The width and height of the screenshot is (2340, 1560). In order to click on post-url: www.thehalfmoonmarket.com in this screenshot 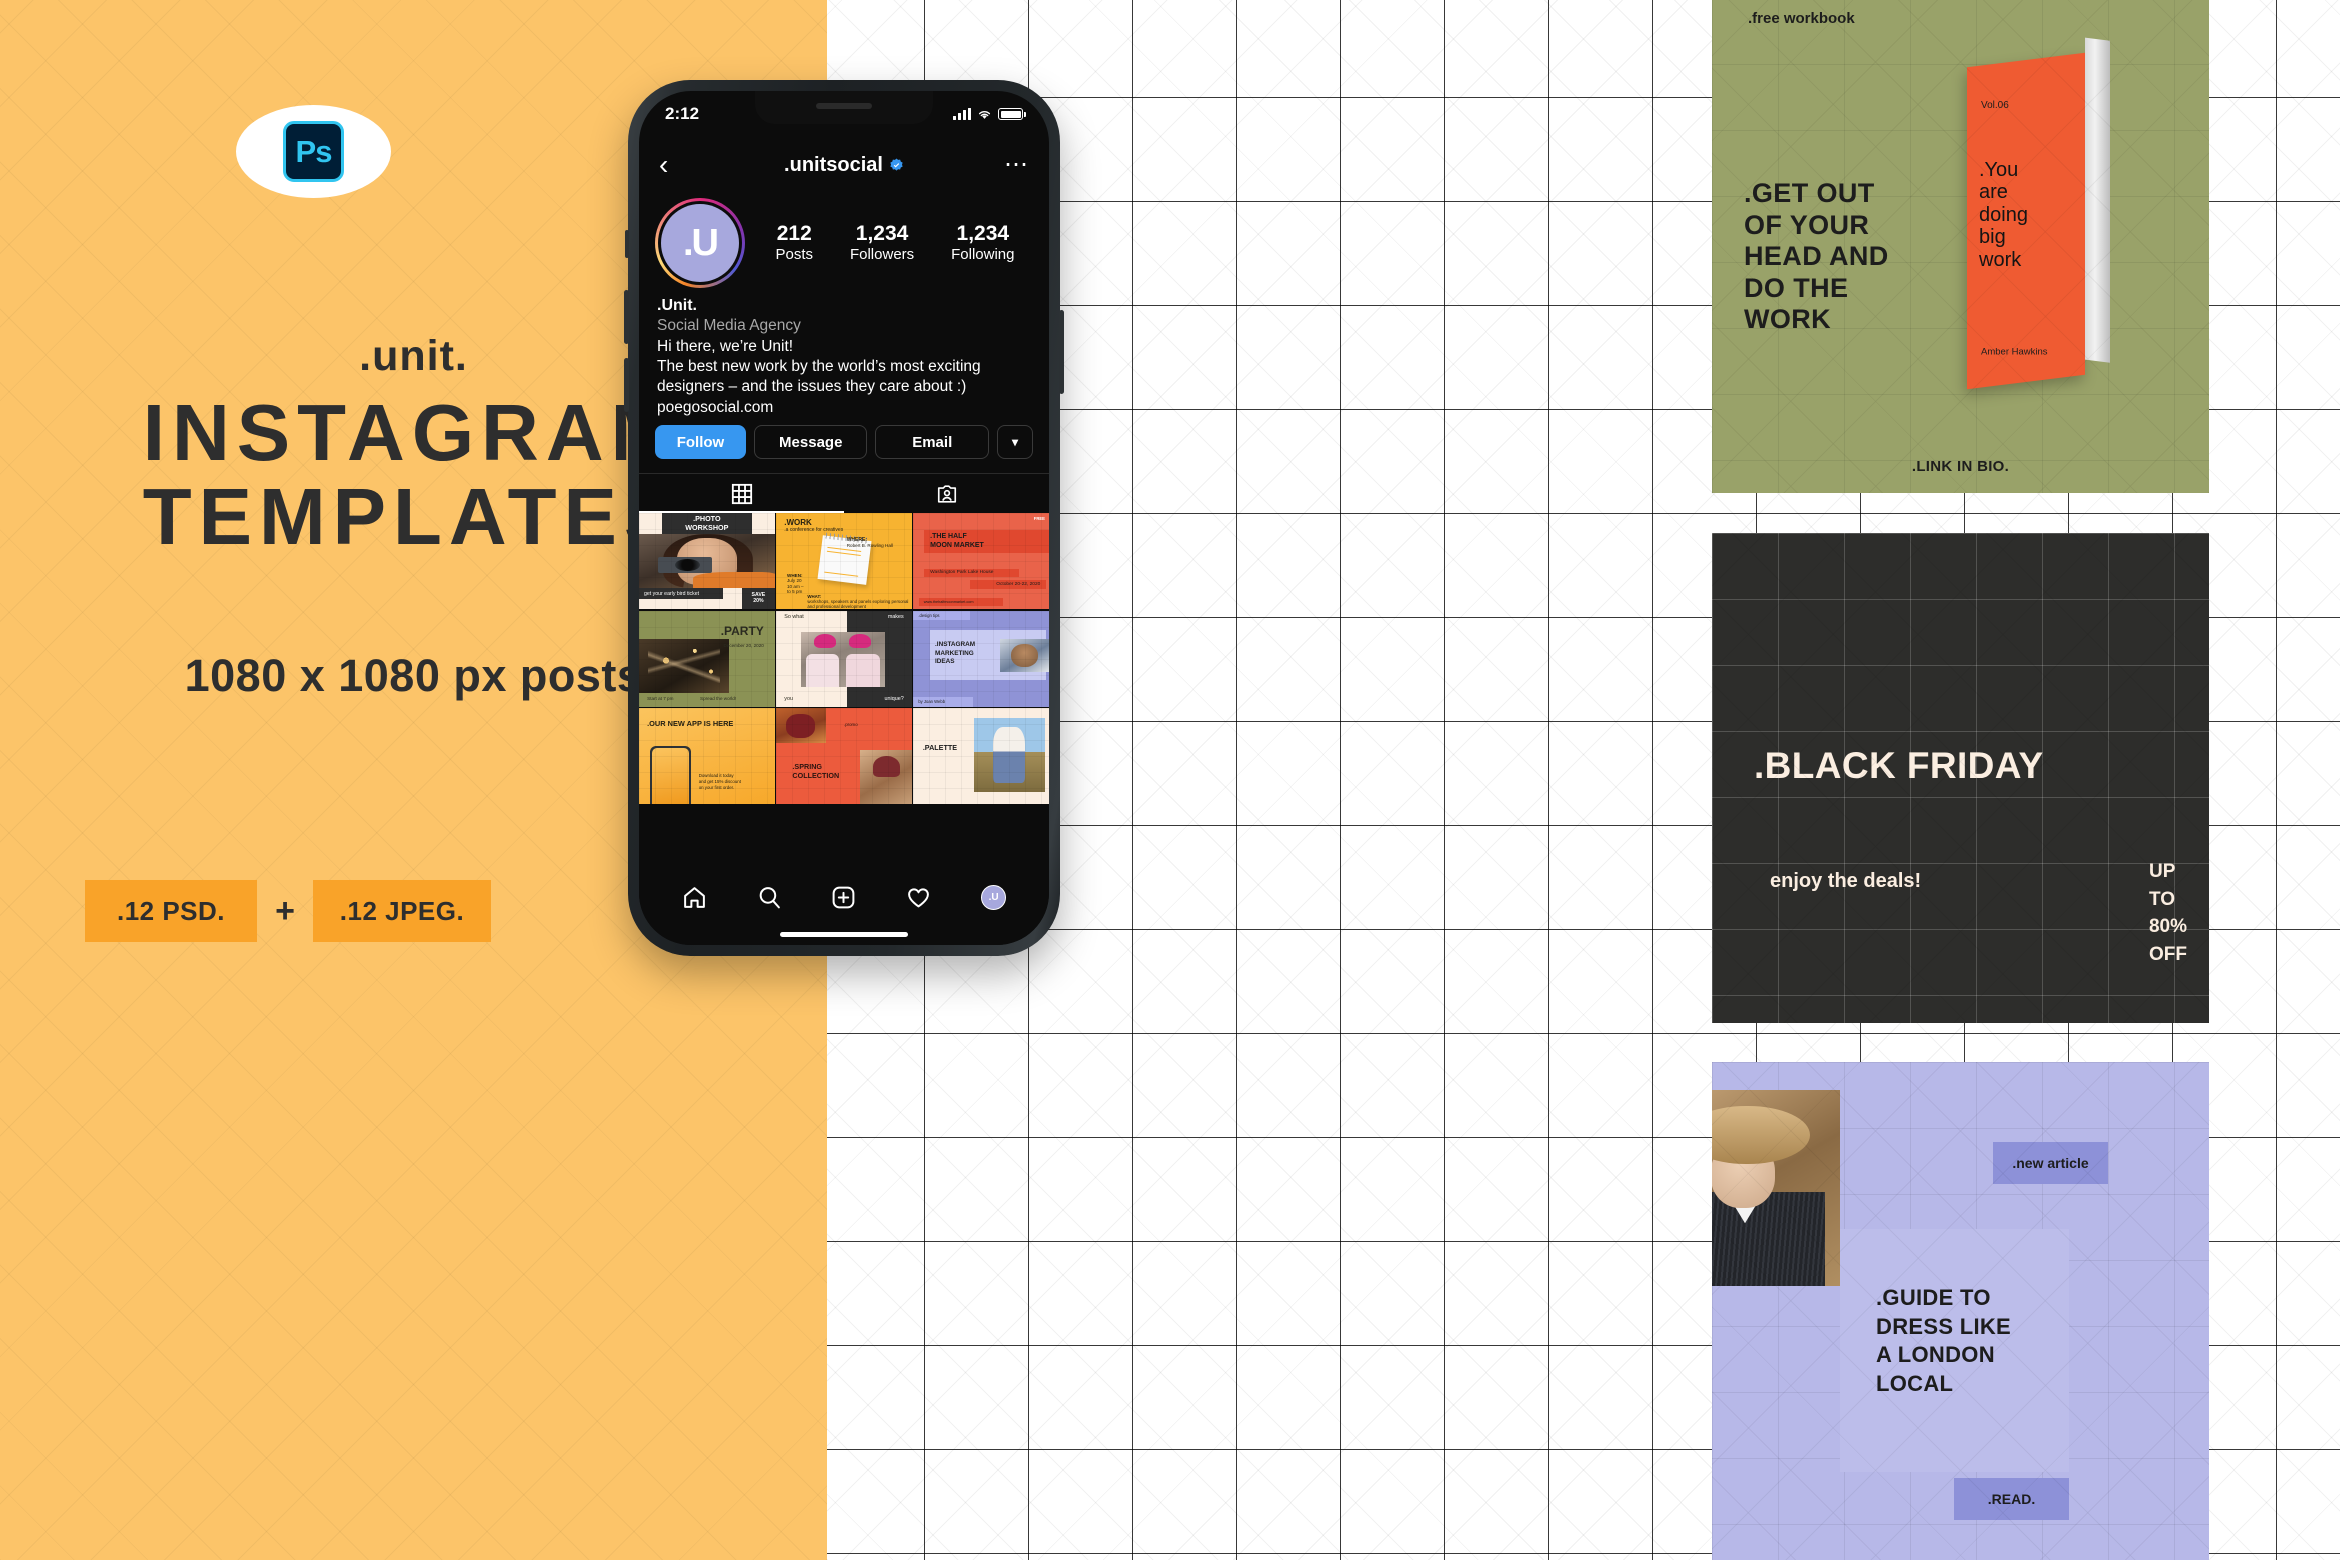, I will do `click(960, 602)`.